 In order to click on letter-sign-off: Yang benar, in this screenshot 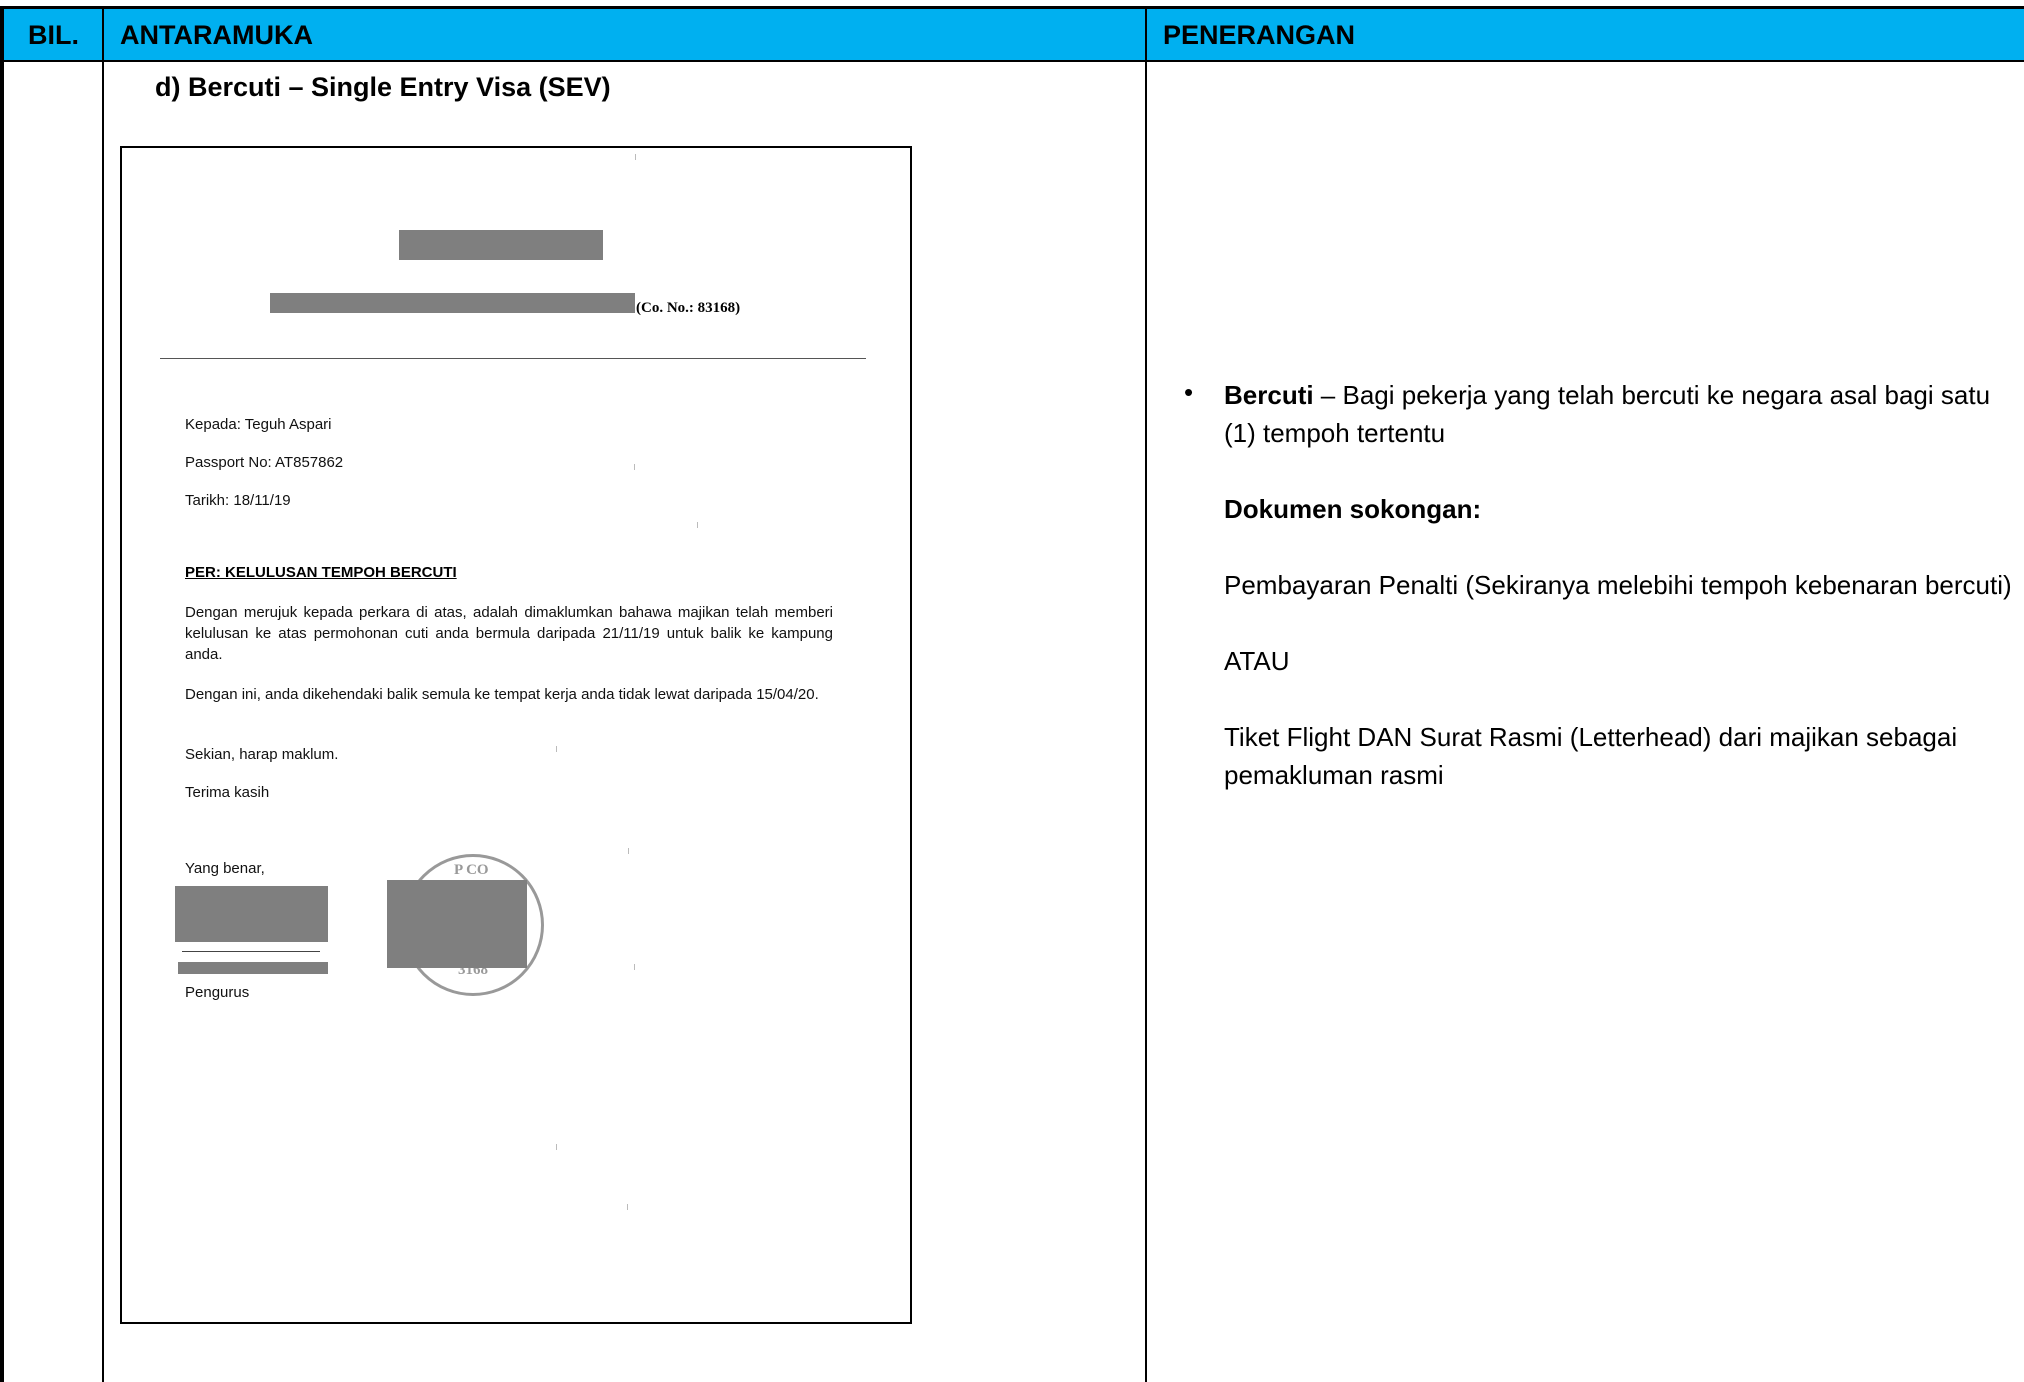, I will do `click(225, 868)`.